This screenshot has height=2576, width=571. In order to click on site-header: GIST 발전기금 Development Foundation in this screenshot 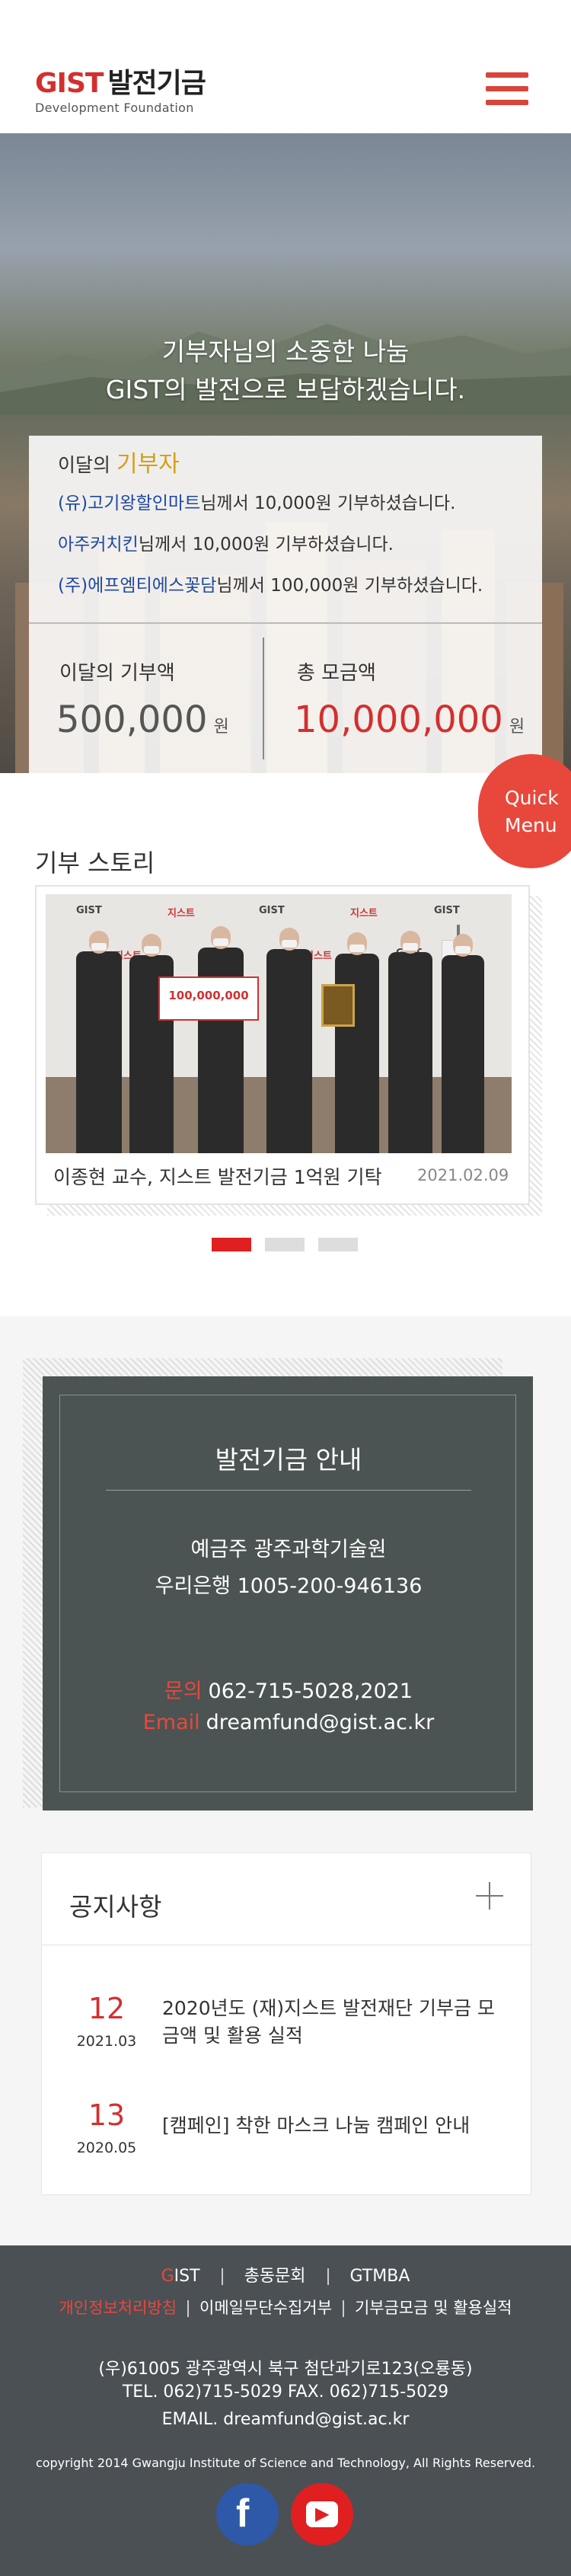, I will do `click(285, 66)`.